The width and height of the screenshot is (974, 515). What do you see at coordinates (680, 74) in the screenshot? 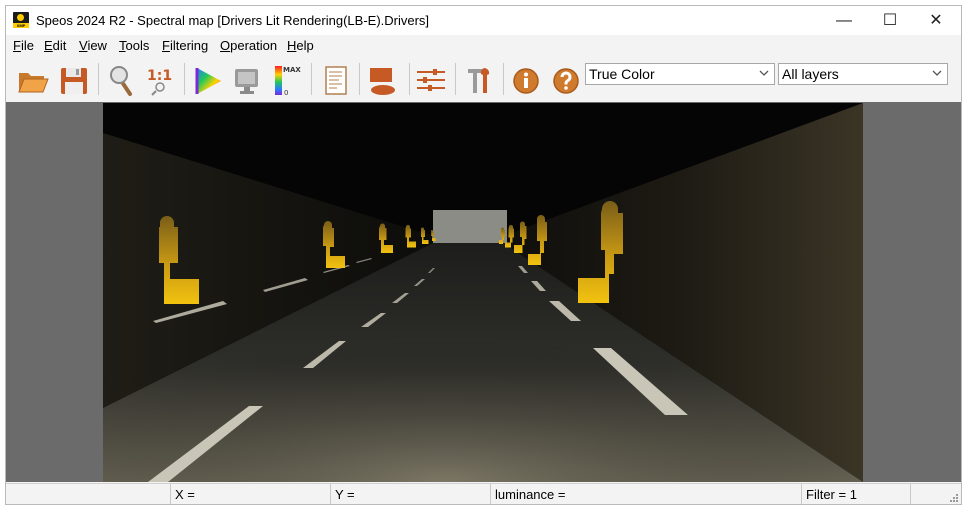
I see `color-mode-select: True Color` at bounding box center [680, 74].